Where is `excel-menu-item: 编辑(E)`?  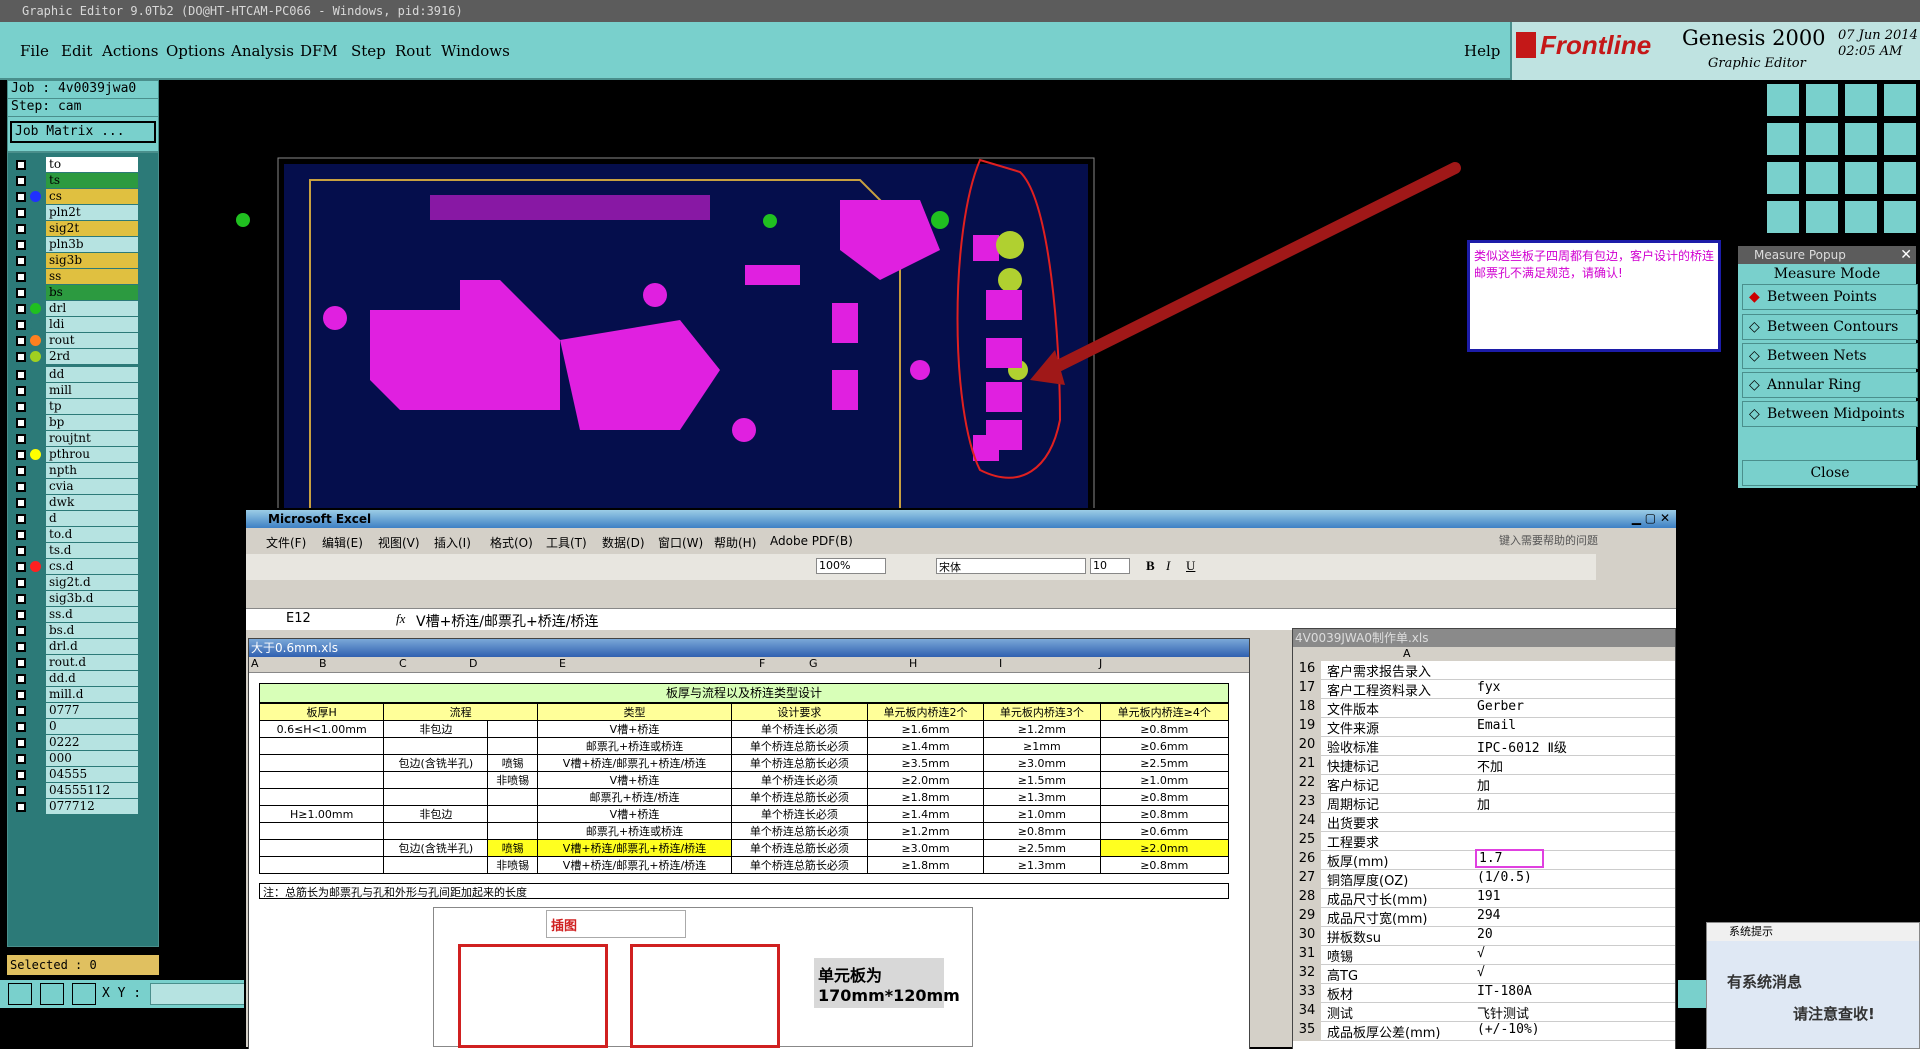
excel-menu-item: 编辑(E) is located at coordinates (342, 542).